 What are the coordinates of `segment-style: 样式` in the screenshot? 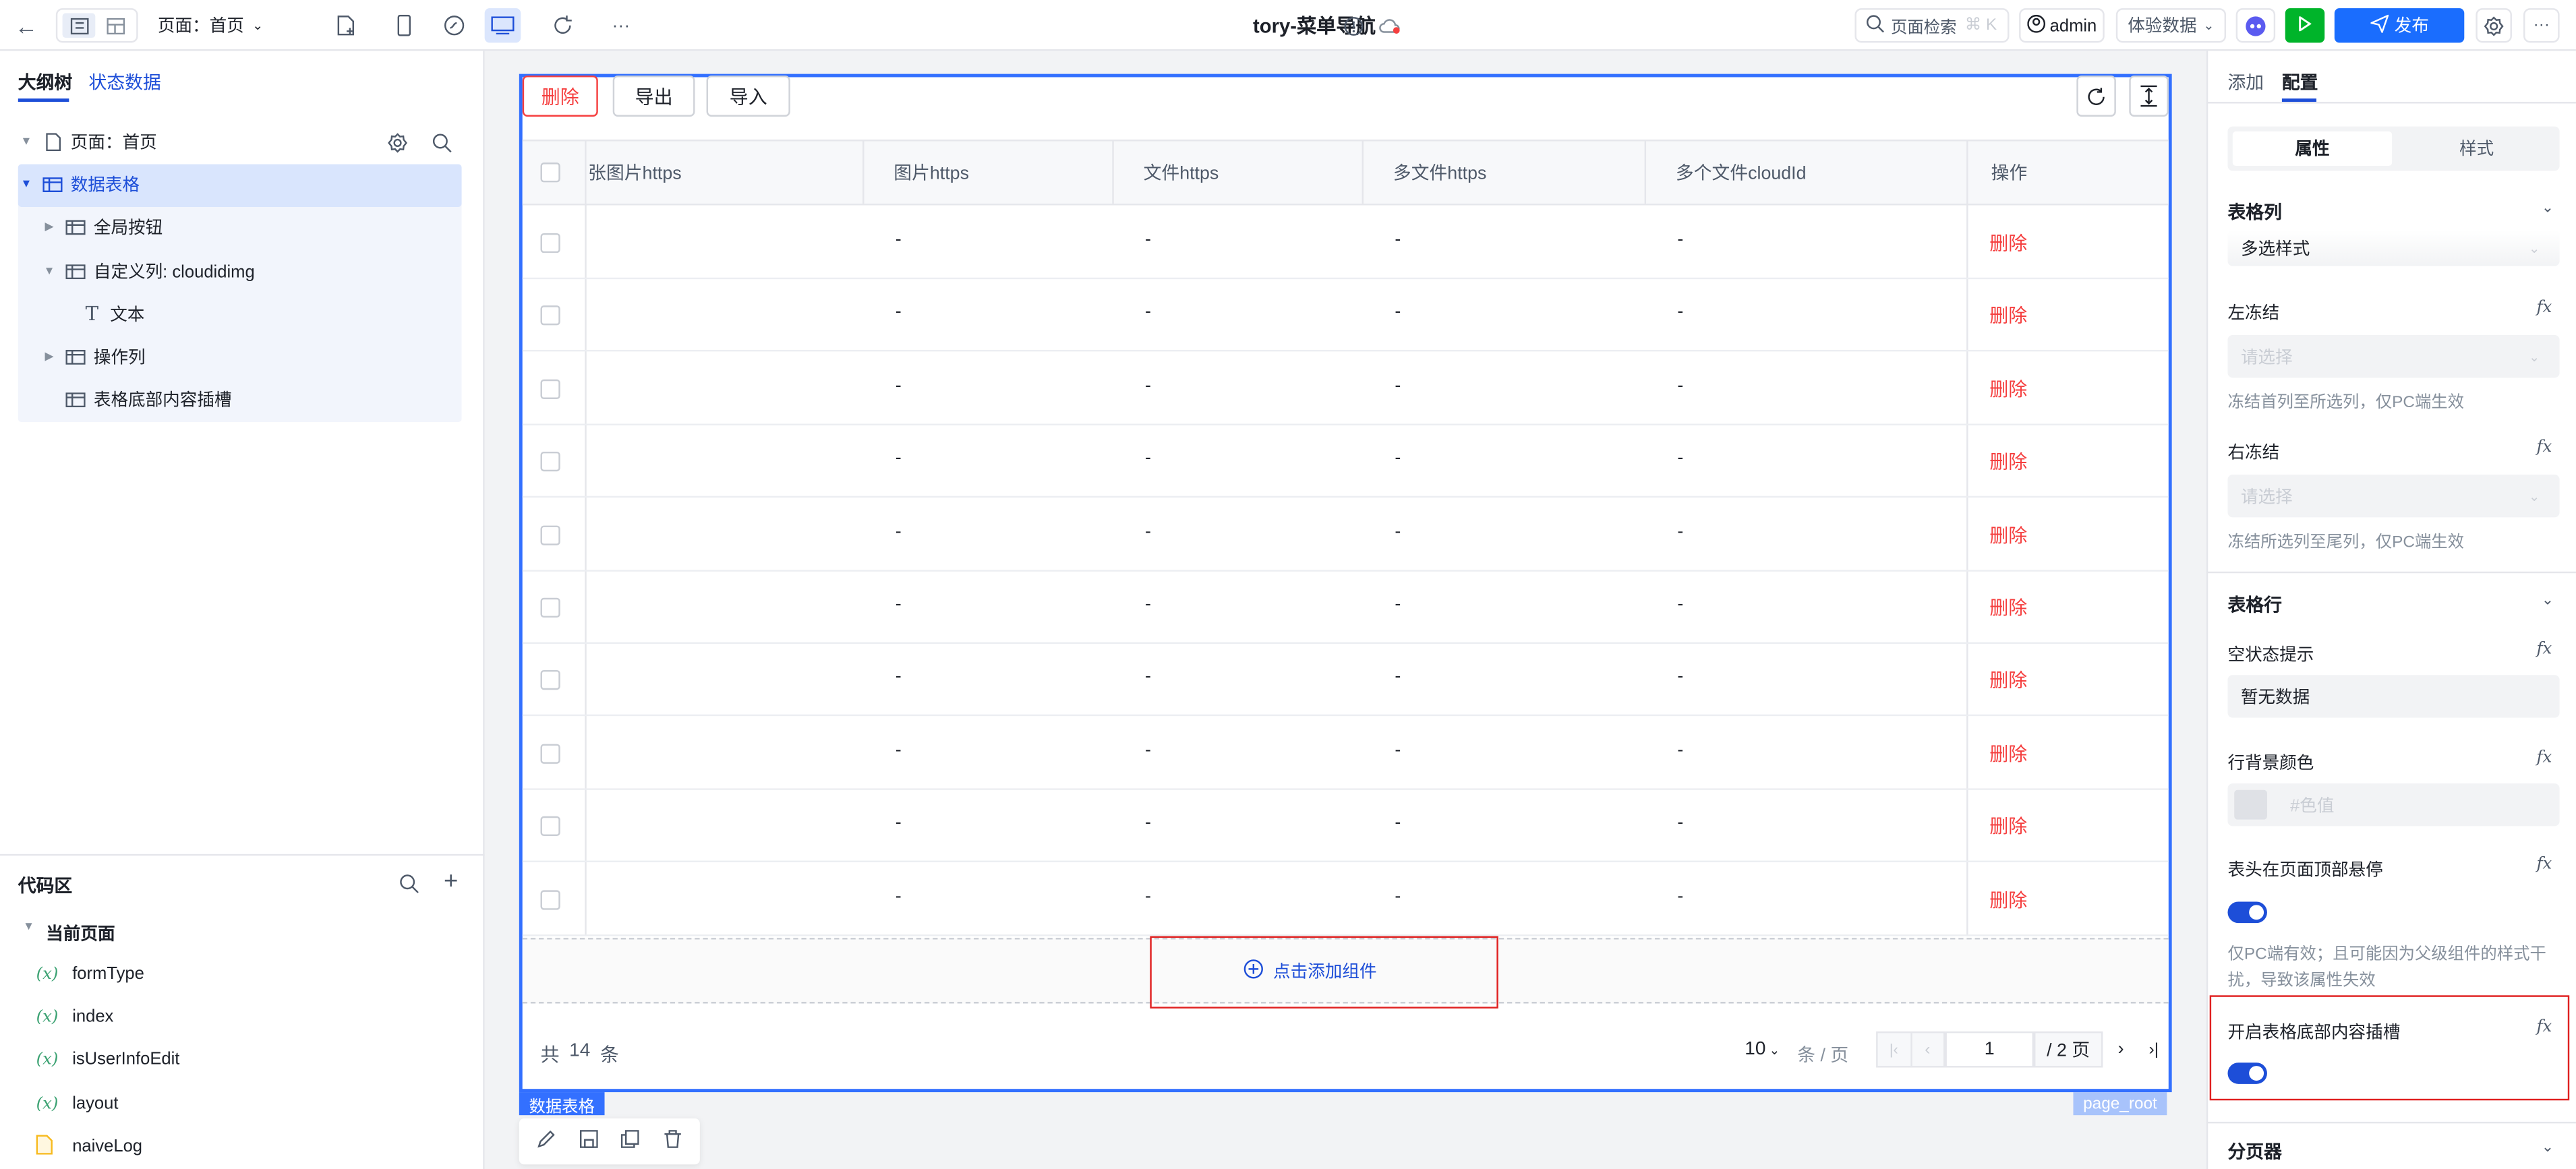 It's located at (2476, 149).